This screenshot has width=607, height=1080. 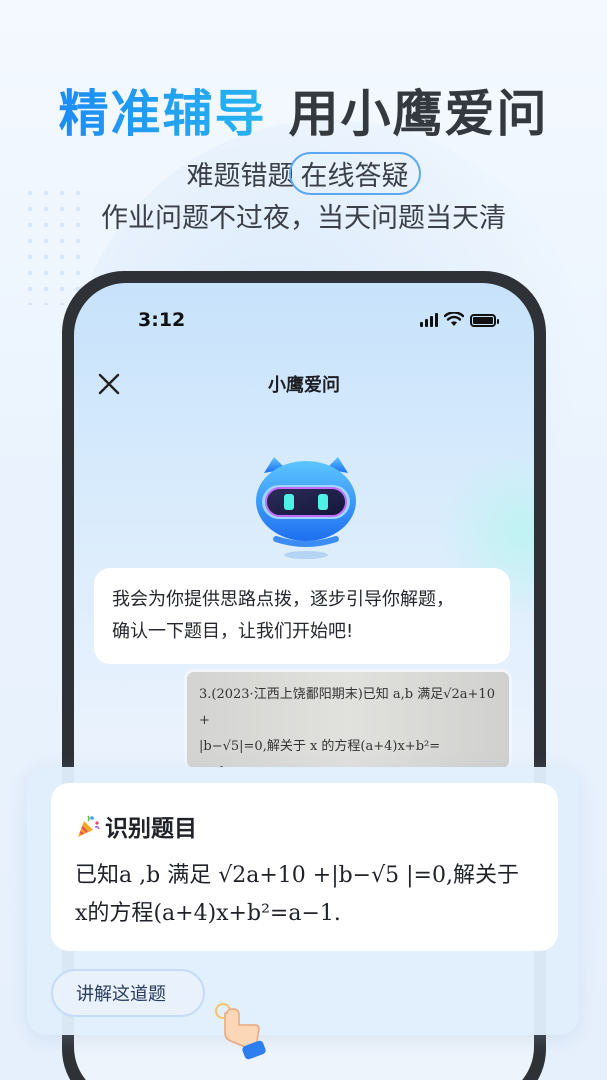 I want to click on card-title: 识别题目, so click(x=304, y=826).